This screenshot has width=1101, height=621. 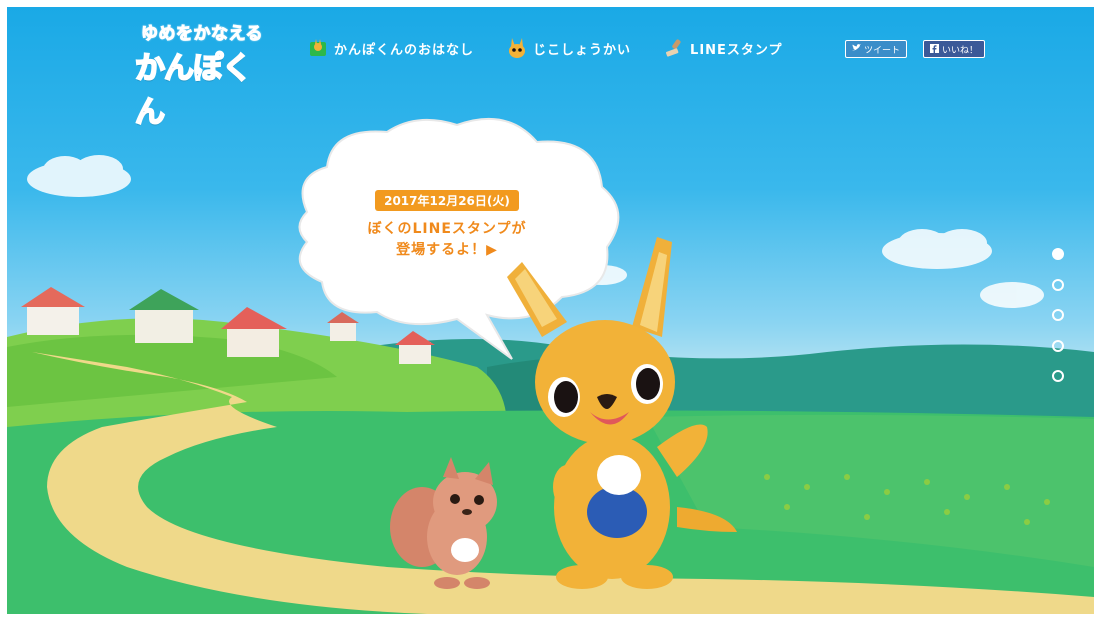 I want to click on social-buttons: ツイート いいね！, so click(x=923, y=49).